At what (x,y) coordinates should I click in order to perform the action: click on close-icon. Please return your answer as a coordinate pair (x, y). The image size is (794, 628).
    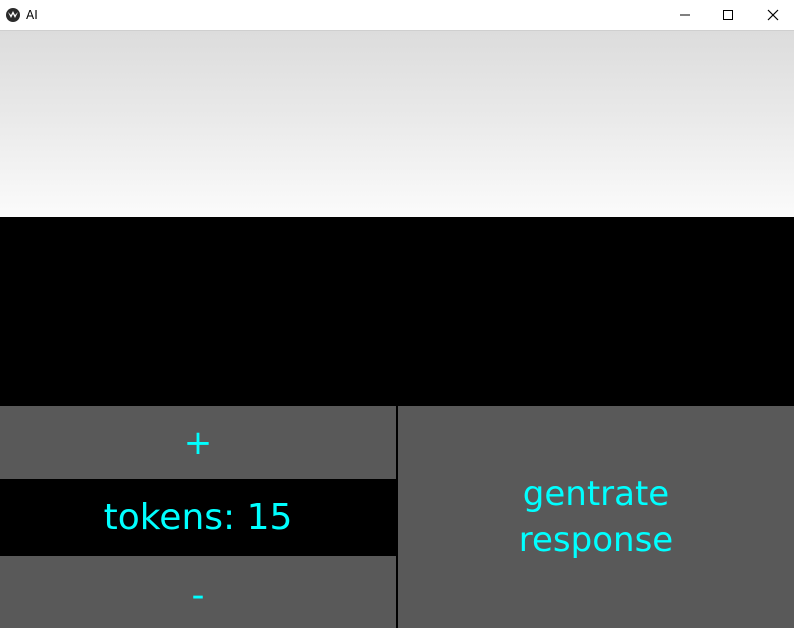
    Looking at the image, I should click on (773, 15).